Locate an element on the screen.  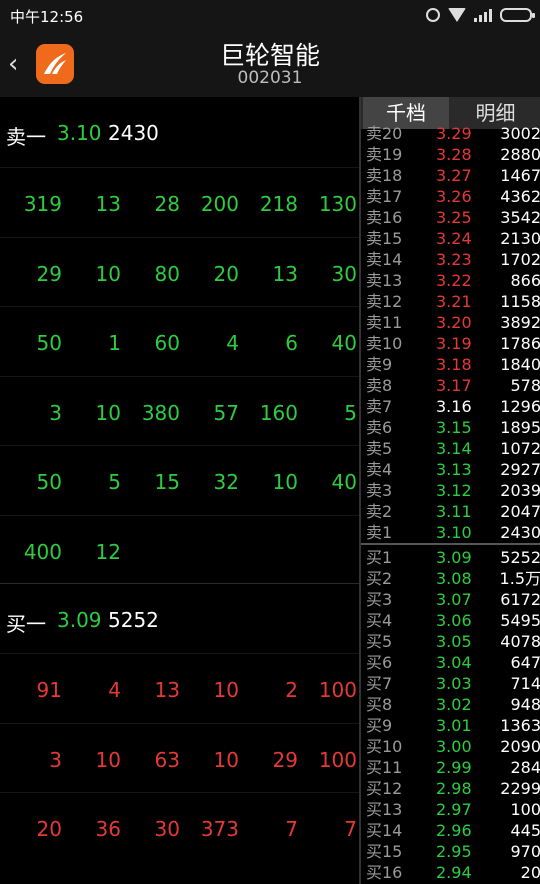
sell-level-row: 卖14 3.23 1702 is located at coordinates (450, 259).